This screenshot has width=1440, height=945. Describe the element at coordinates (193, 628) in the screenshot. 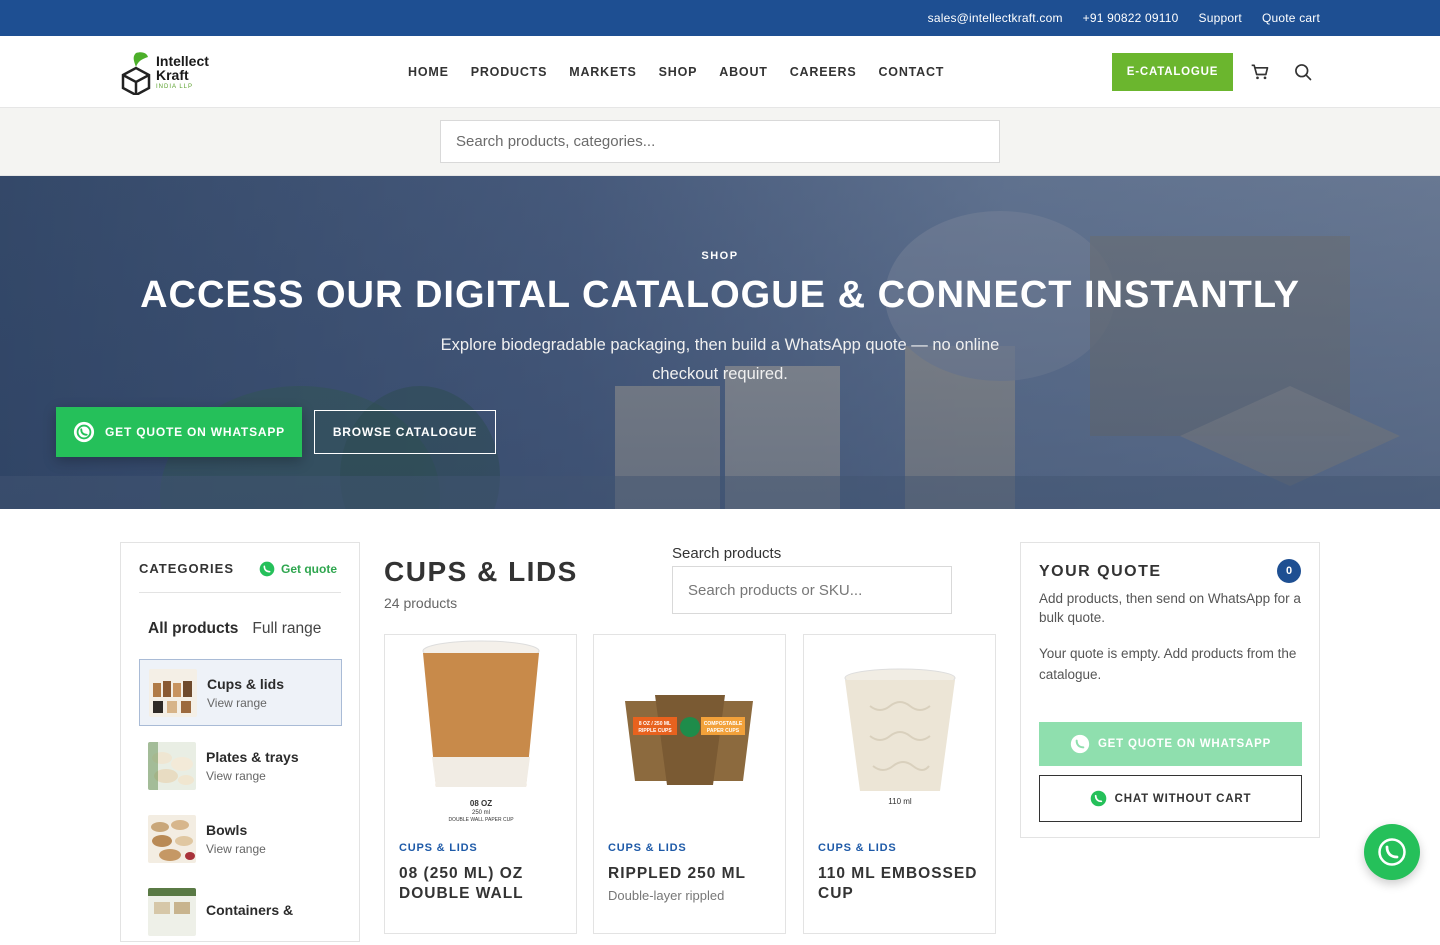

I see `all-products-label: All products` at that location.